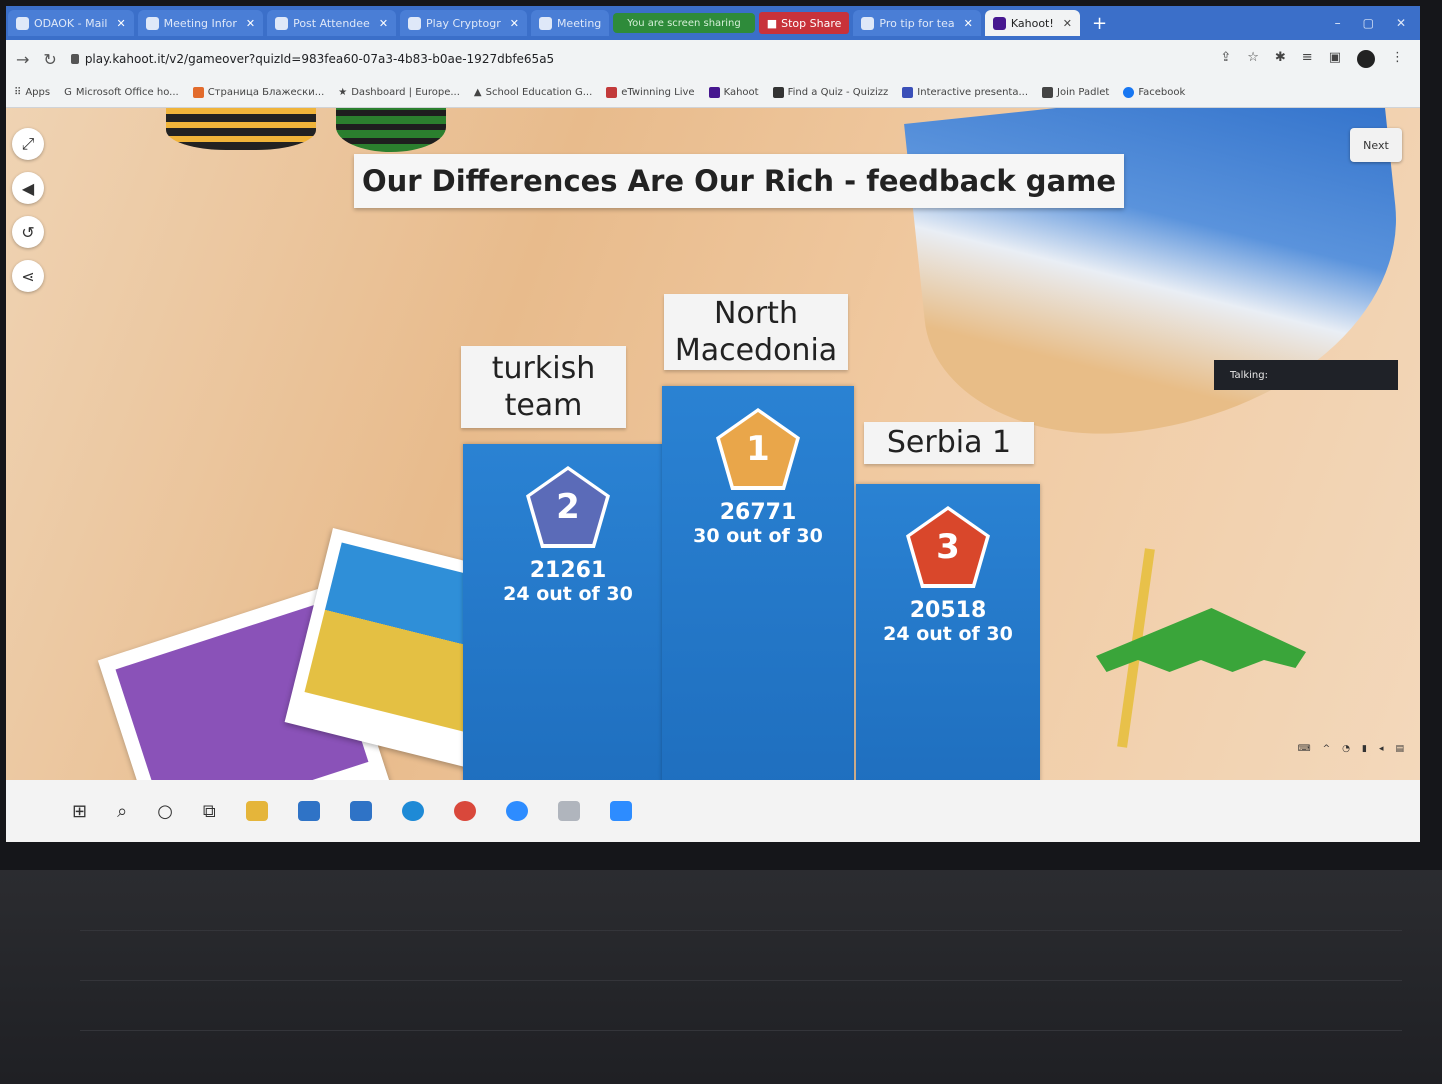 The width and height of the screenshot is (1442, 1084). Describe the element at coordinates (568, 570) in the screenshot. I see `team-score: 21261` at that location.